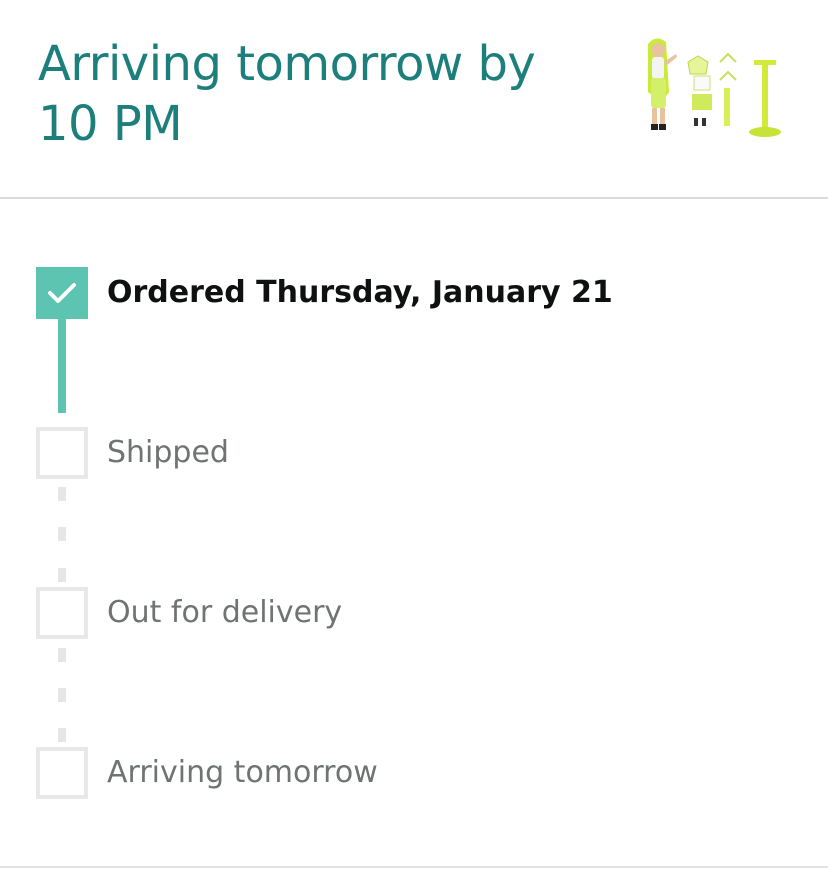  I want to click on step-ordered-checkbox, so click(62, 293).